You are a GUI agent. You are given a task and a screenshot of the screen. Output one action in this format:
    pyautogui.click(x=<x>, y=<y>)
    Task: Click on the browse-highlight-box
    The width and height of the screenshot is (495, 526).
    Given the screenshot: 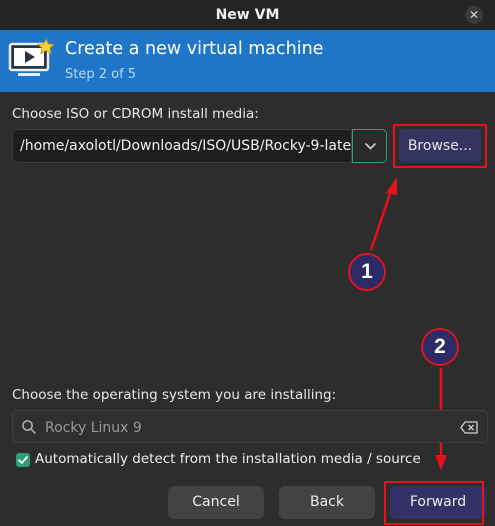 What is the action you would take?
    pyautogui.click(x=440, y=146)
    